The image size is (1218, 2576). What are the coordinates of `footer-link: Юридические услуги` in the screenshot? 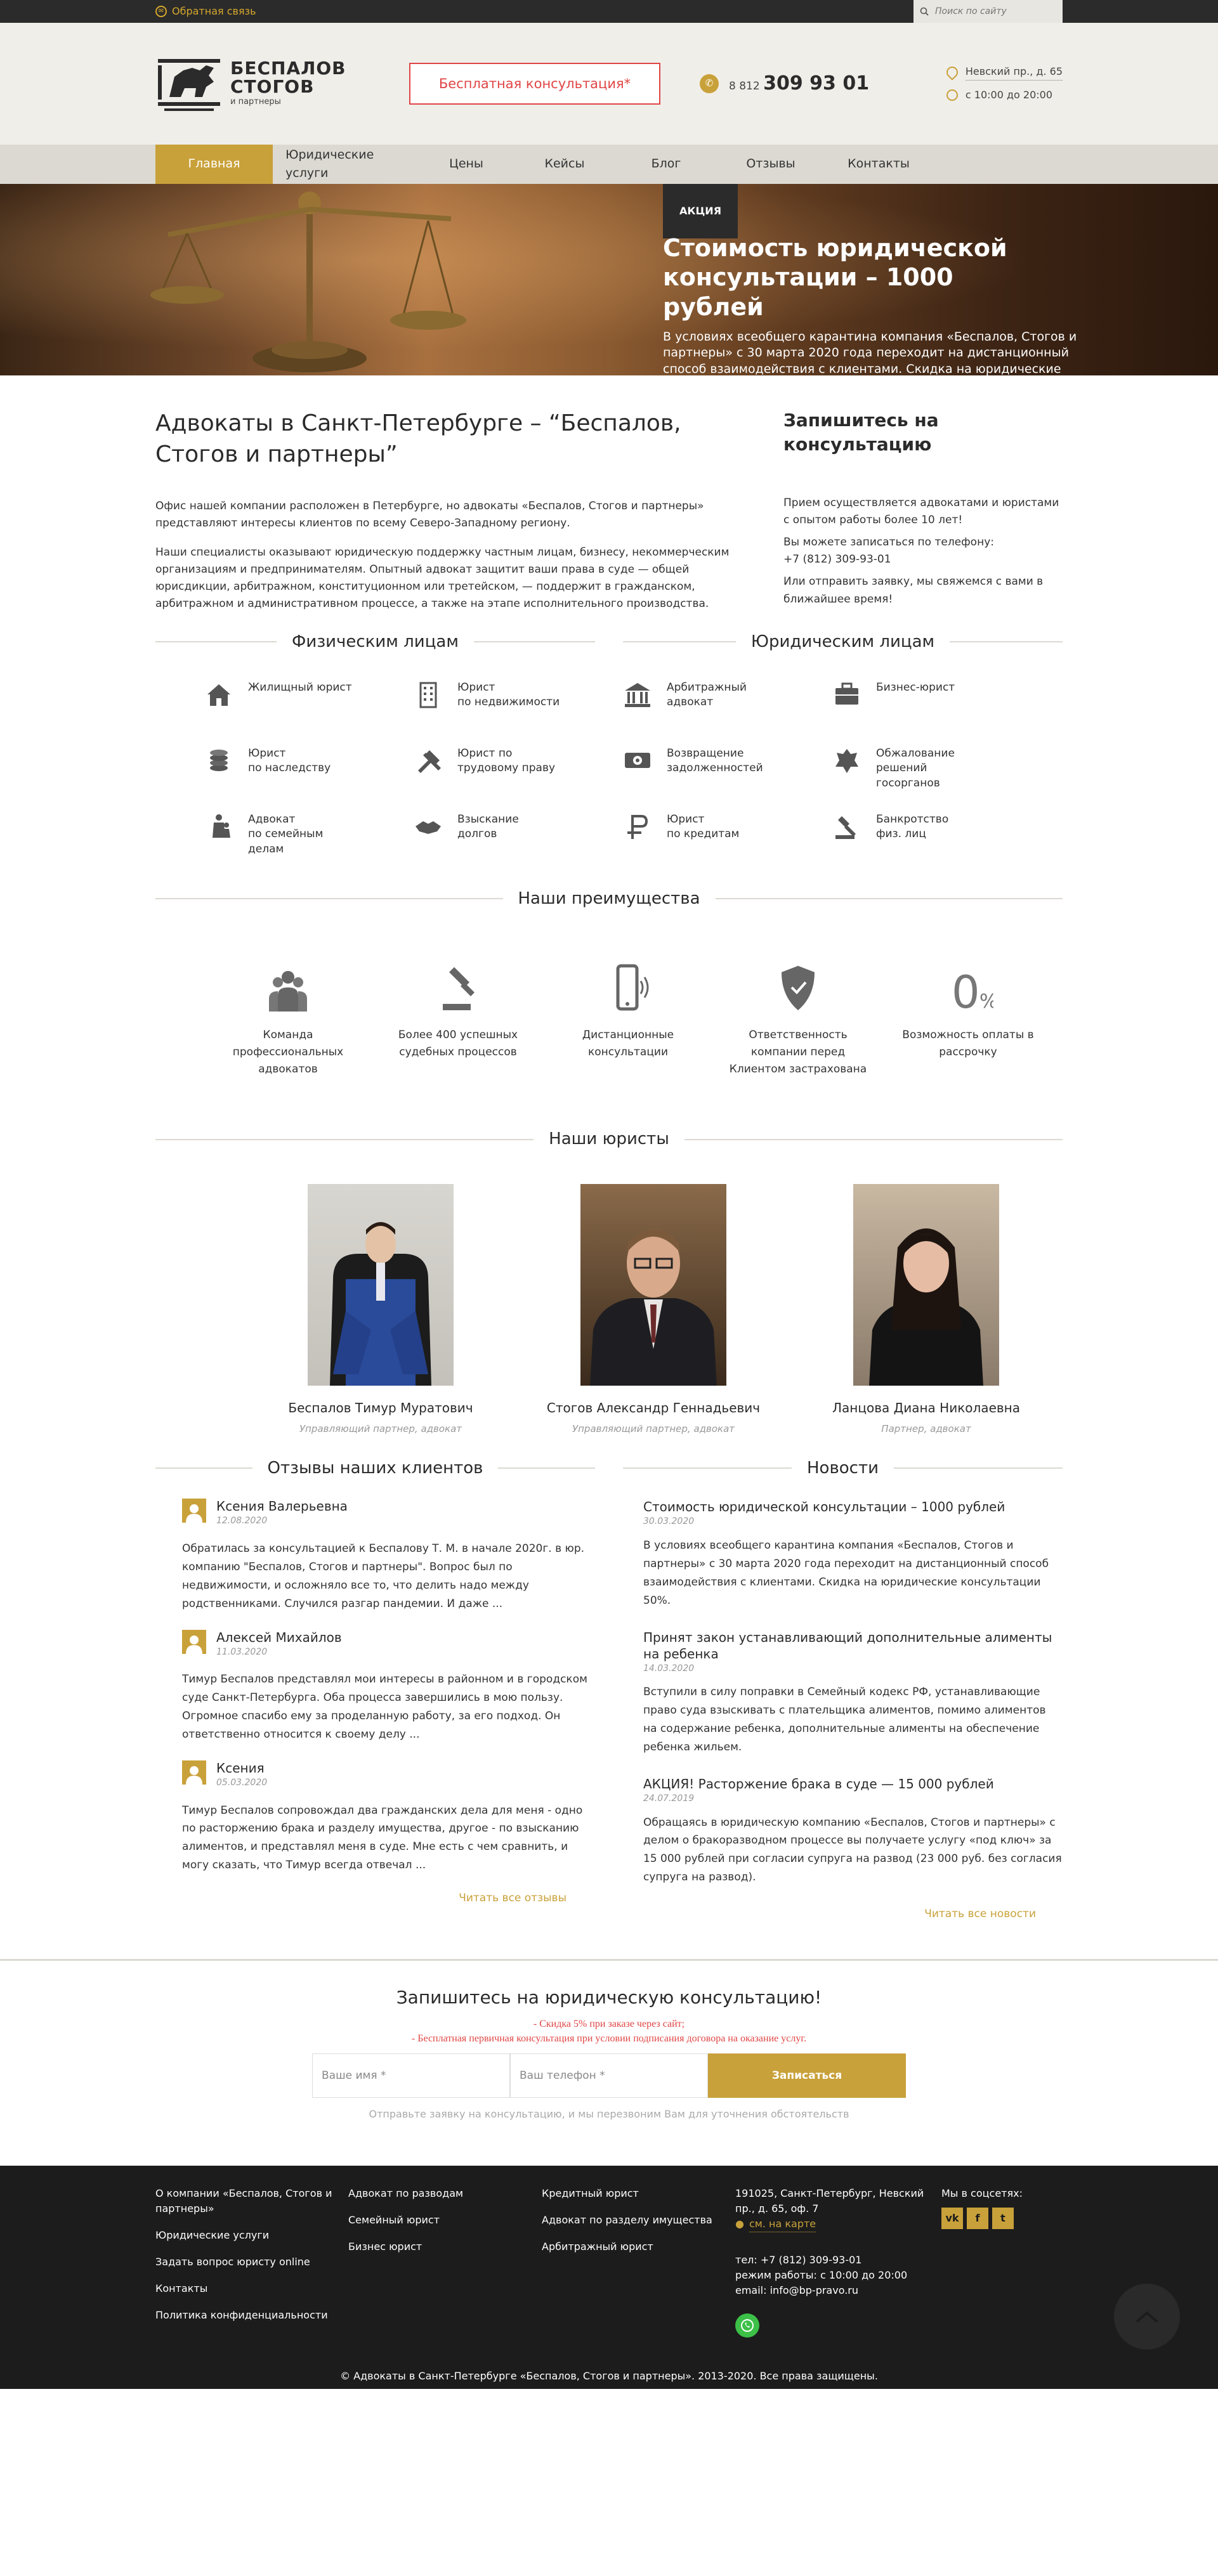 It's located at (252, 2235).